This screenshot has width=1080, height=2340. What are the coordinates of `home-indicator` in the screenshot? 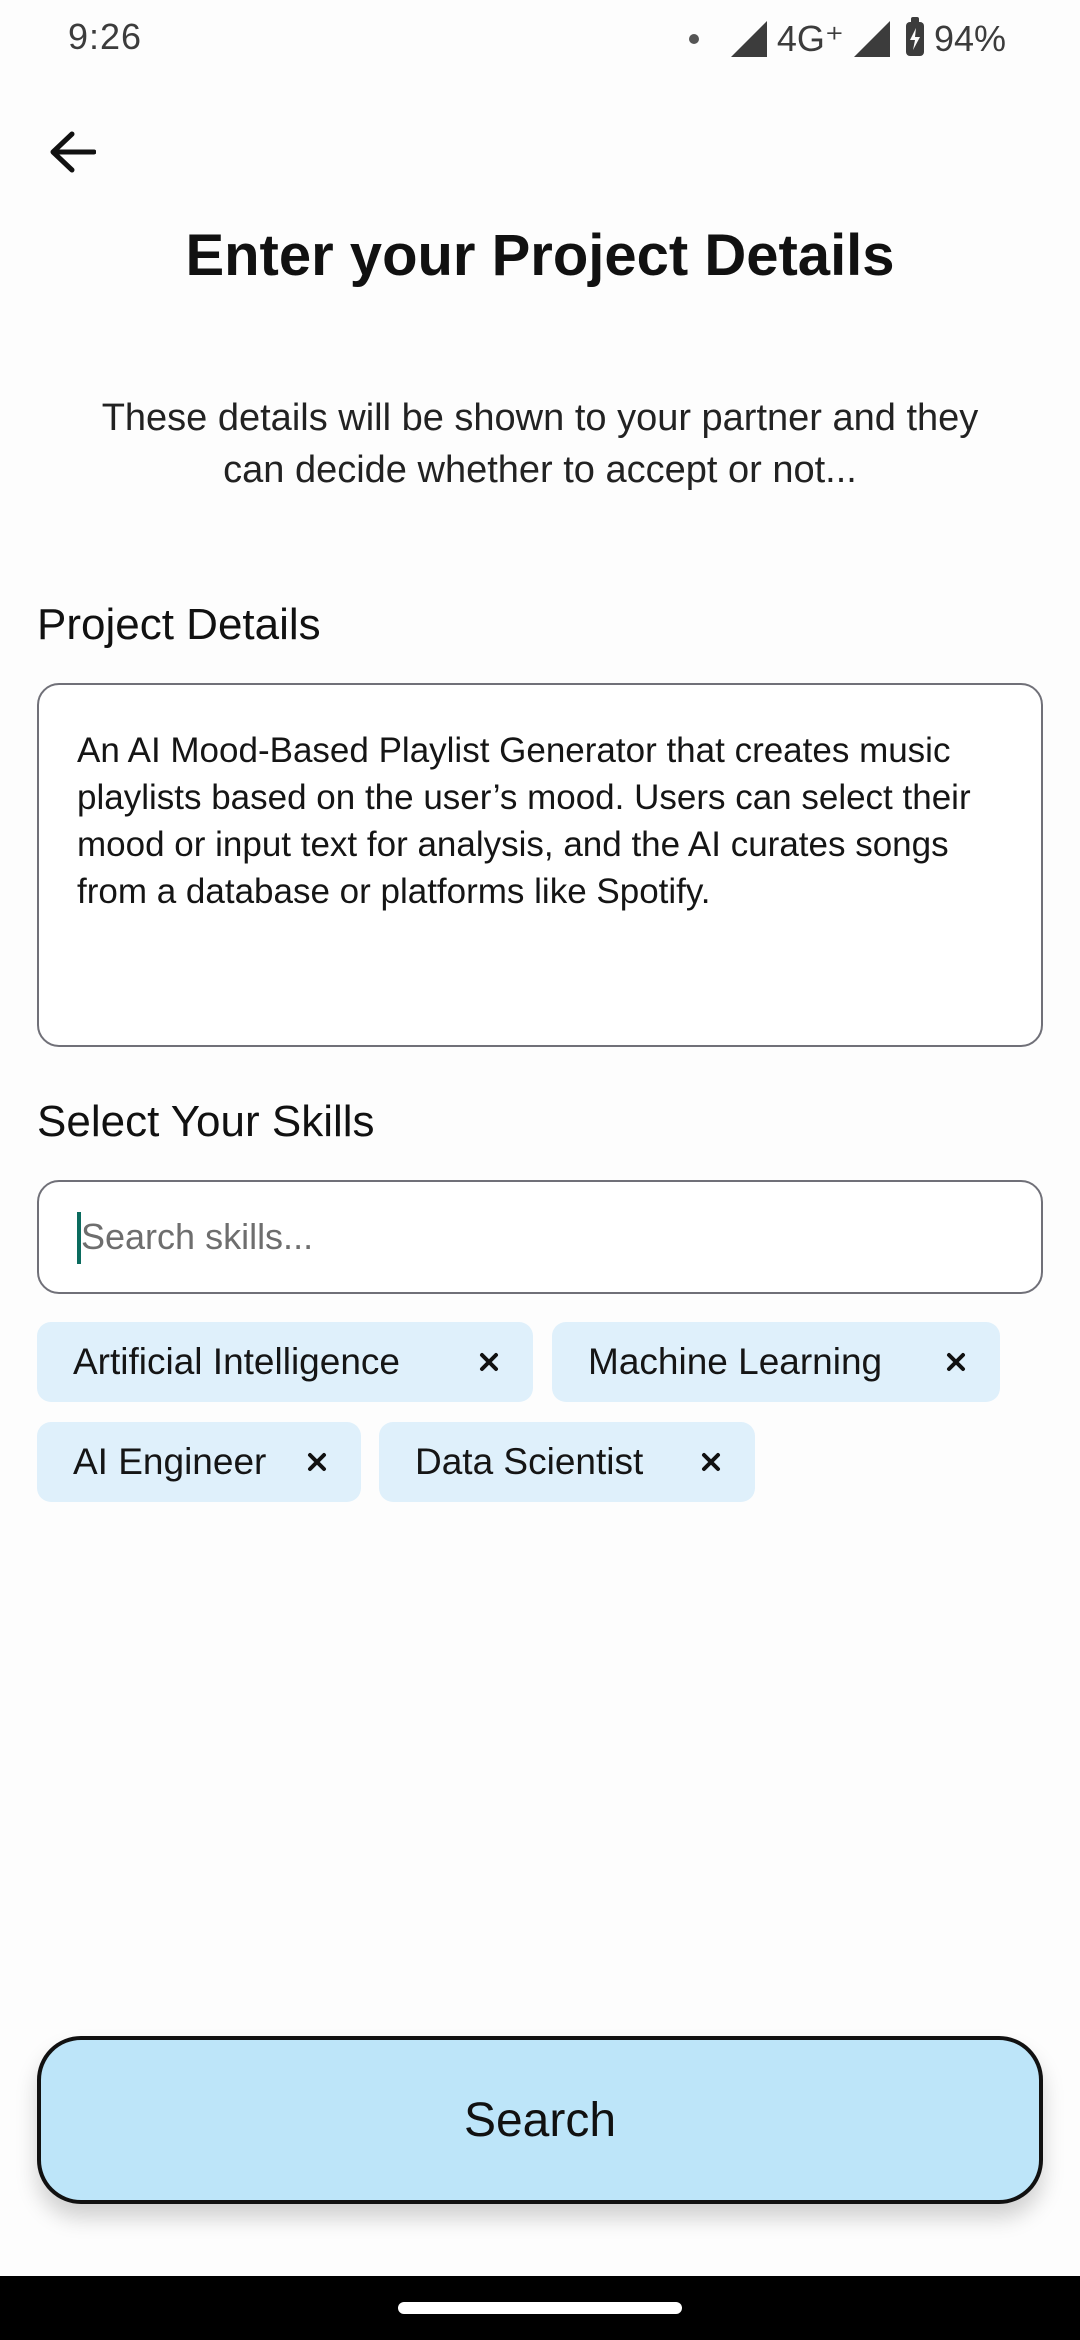 It's located at (540, 2308).